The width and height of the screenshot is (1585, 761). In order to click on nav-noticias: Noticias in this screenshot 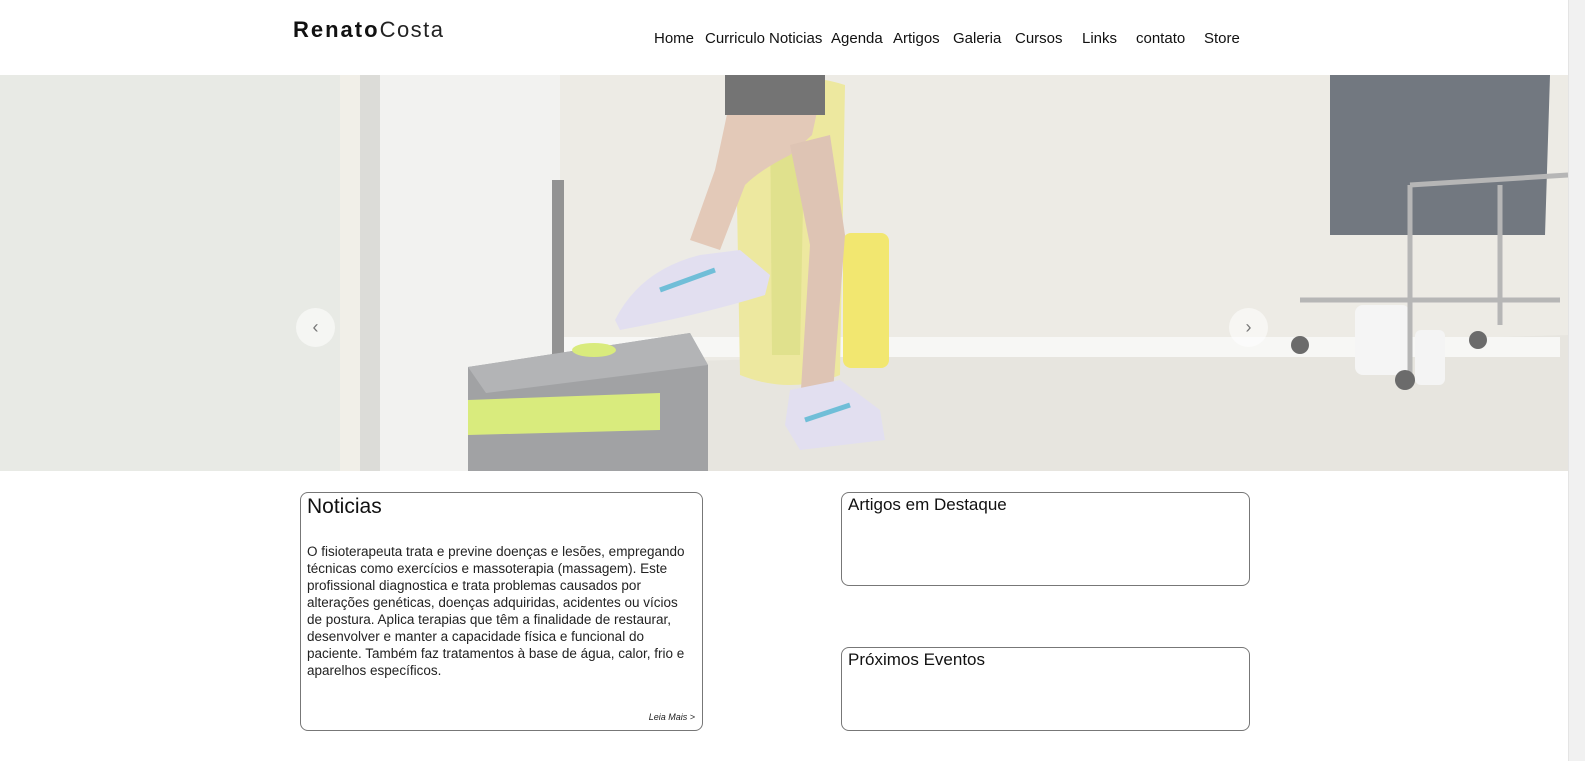, I will do `click(795, 38)`.